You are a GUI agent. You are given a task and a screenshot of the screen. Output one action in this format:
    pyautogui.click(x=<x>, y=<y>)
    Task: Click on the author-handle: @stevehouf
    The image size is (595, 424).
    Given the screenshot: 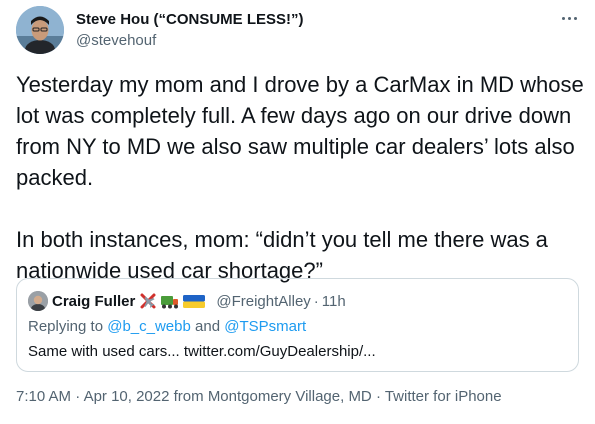 What is the action you would take?
    pyautogui.click(x=190, y=41)
    